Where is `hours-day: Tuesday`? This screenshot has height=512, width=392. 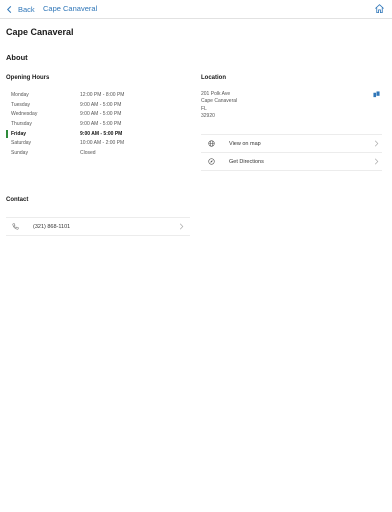 hours-day: Tuesday is located at coordinates (20, 104).